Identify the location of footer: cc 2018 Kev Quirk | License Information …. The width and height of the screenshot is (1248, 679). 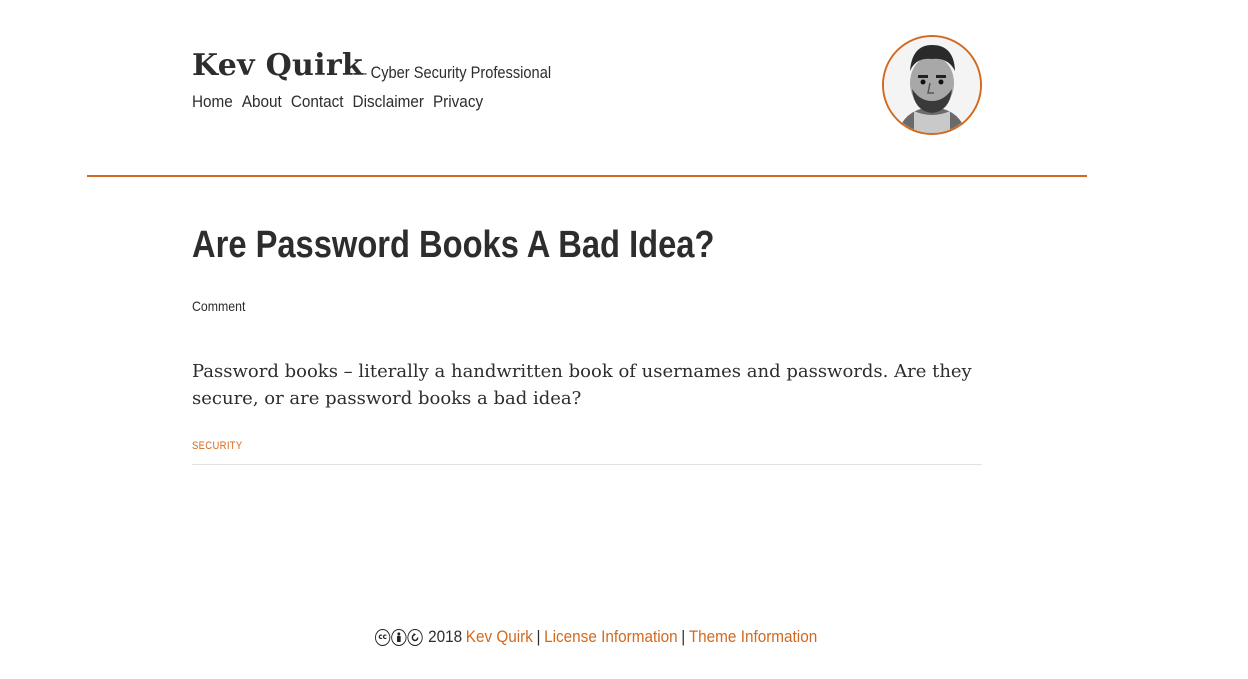
(596, 637).